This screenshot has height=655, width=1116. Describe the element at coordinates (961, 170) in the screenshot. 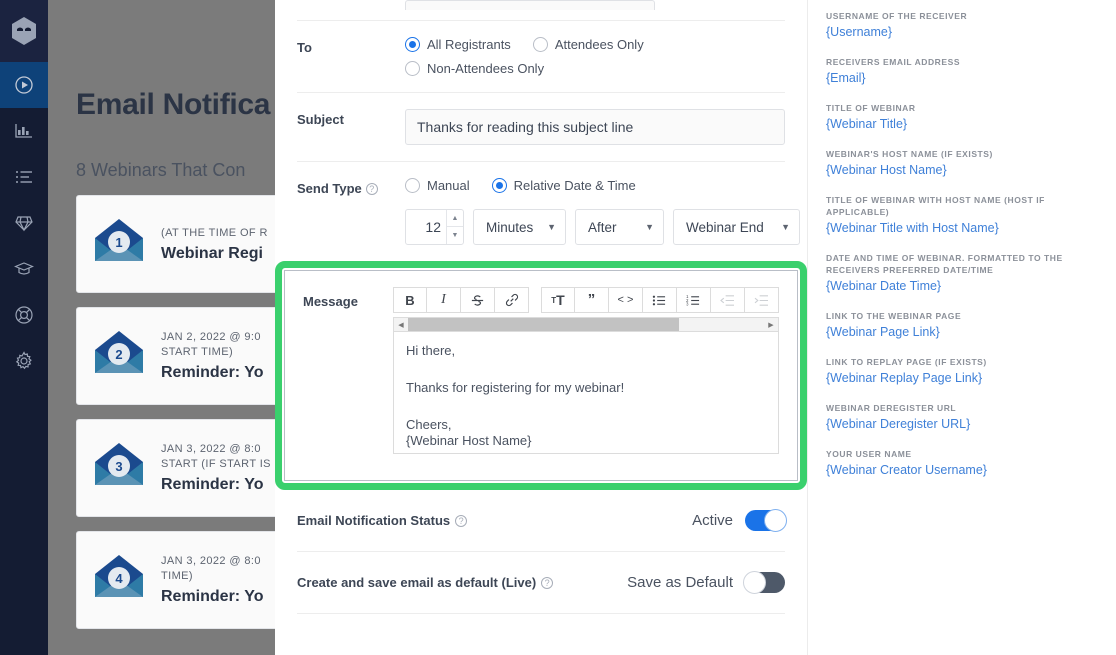

I see `merge-tag-value: {Webinar Host Name}` at that location.